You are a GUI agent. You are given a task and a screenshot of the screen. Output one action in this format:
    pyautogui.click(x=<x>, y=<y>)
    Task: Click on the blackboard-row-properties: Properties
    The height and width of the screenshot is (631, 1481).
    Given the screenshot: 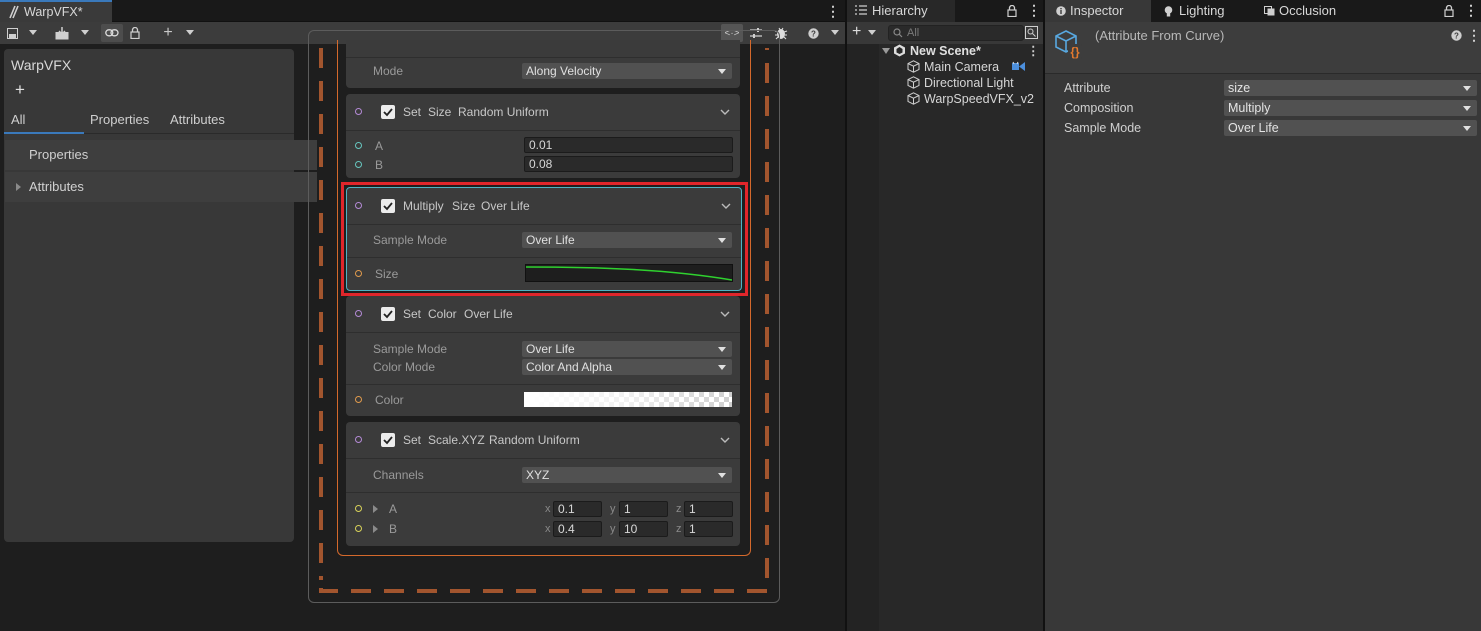 What is the action you would take?
    pyautogui.click(x=161, y=155)
    